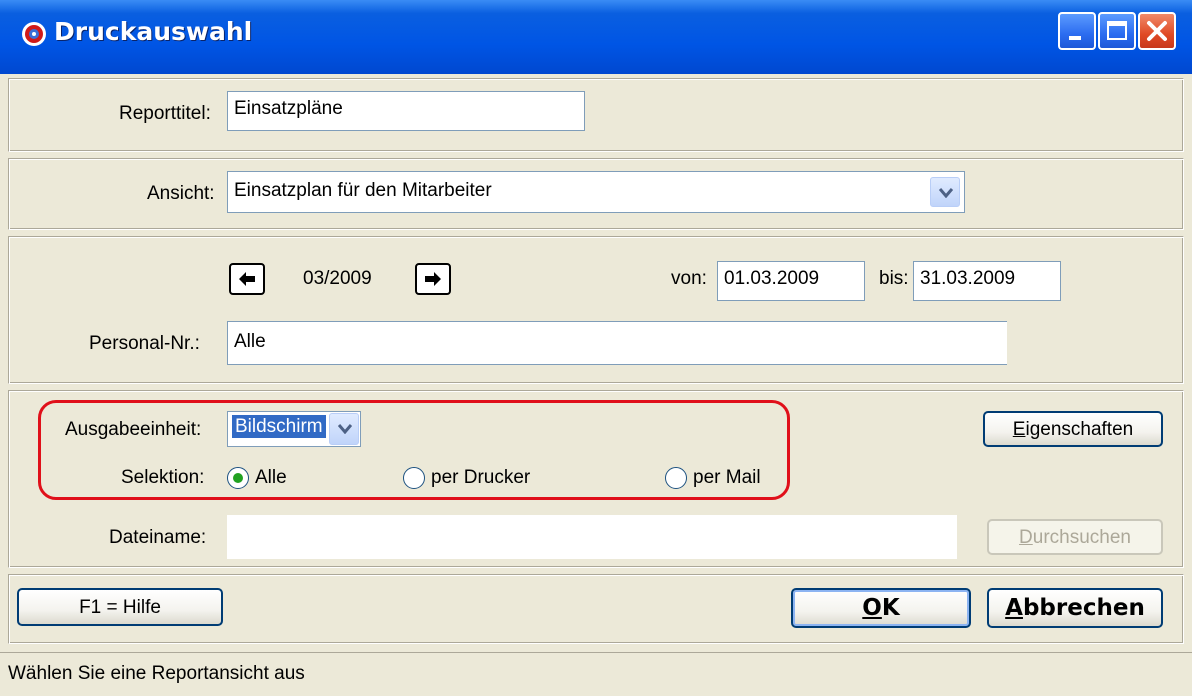 This screenshot has width=1192, height=696. What do you see at coordinates (165, 113) in the screenshot?
I see `report-title-label: Reporttitel:` at bounding box center [165, 113].